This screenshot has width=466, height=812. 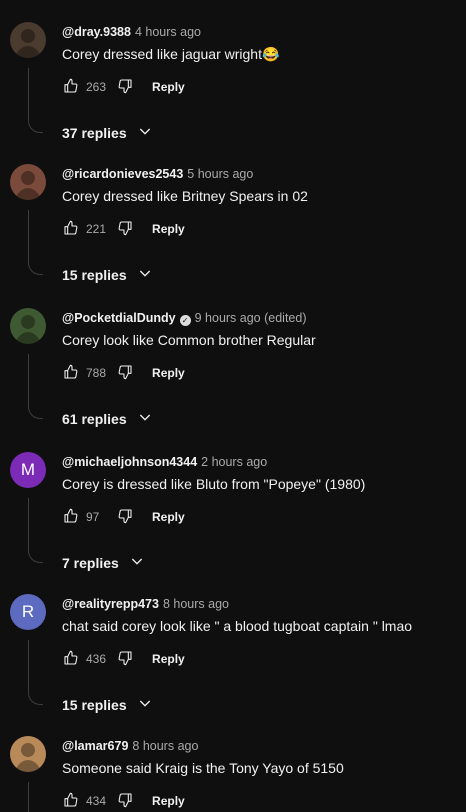 I want to click on like-count: 788, so click(x=96, y=373).